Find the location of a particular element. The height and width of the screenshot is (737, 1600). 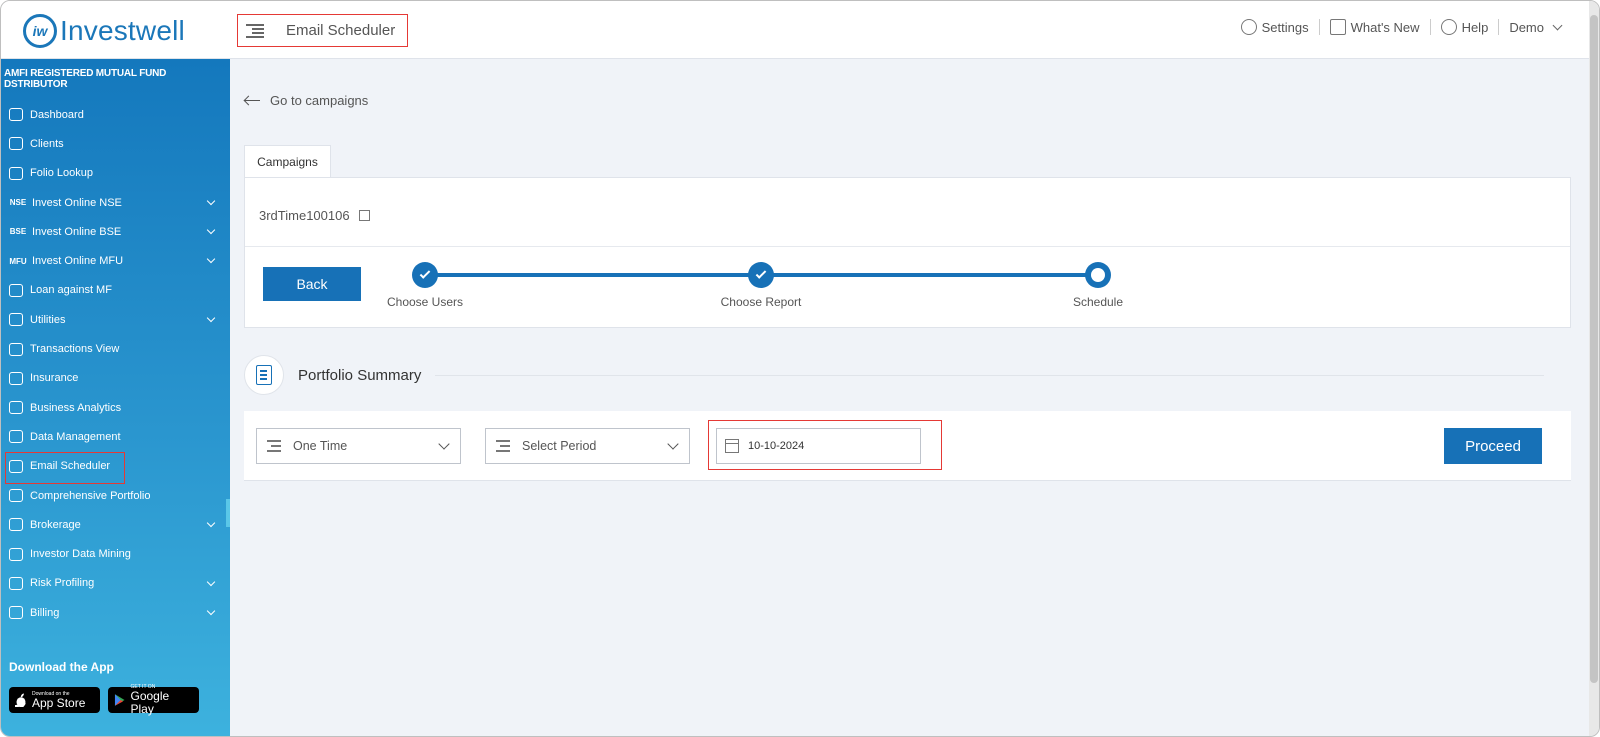

sidebar-item-business-analytics: Business Analytics is located at coordinates (115, 407).